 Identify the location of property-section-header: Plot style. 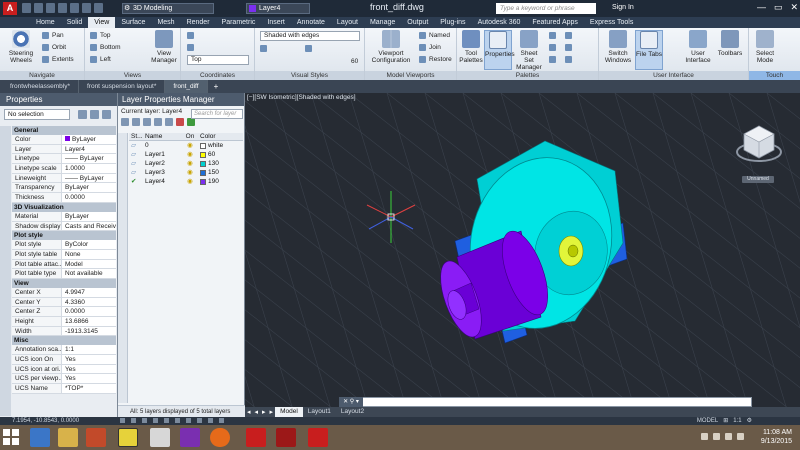
(64, 236).